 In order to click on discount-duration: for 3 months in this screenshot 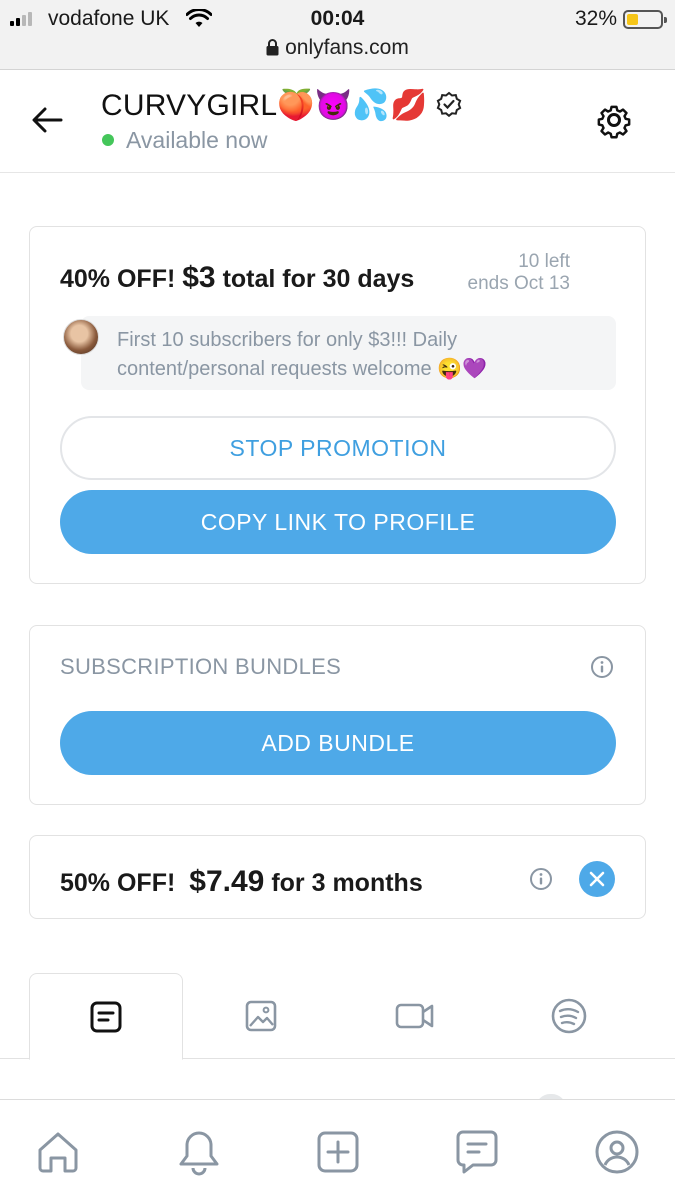, I will do `click(347, 883)`.